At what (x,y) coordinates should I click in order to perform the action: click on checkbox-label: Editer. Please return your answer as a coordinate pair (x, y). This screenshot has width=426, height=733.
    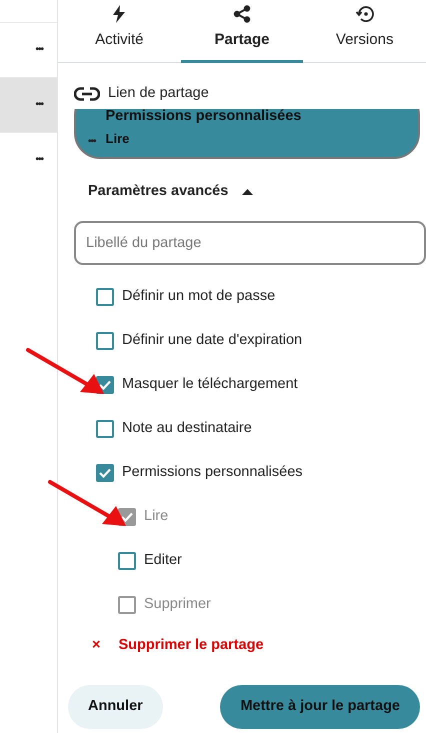
    Looking at the image, I should click on (163, 561).